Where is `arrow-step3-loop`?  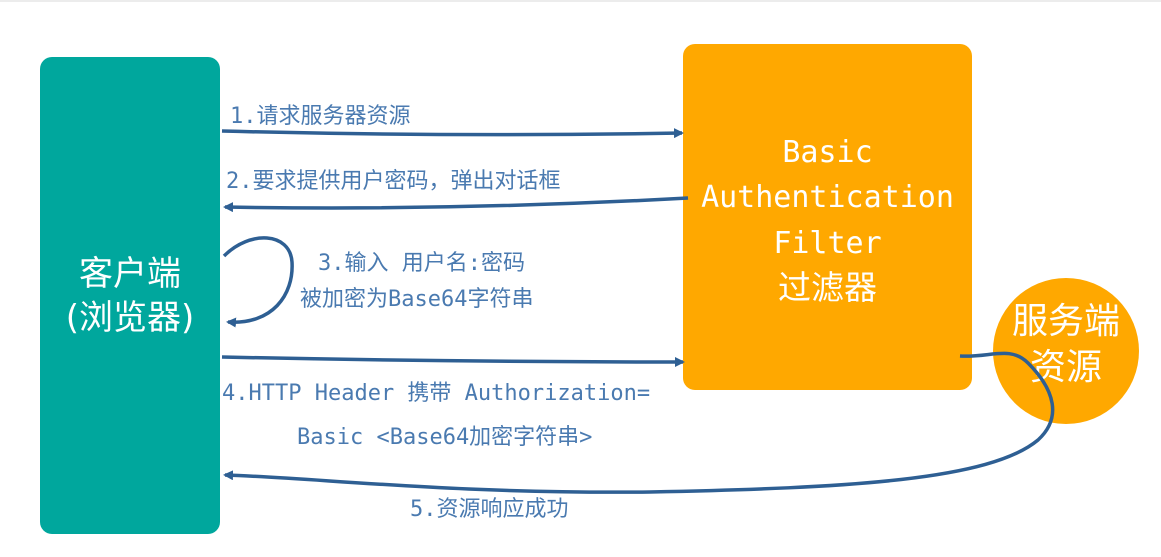 arrow-step3-loop is located at coordinates (258, 282).